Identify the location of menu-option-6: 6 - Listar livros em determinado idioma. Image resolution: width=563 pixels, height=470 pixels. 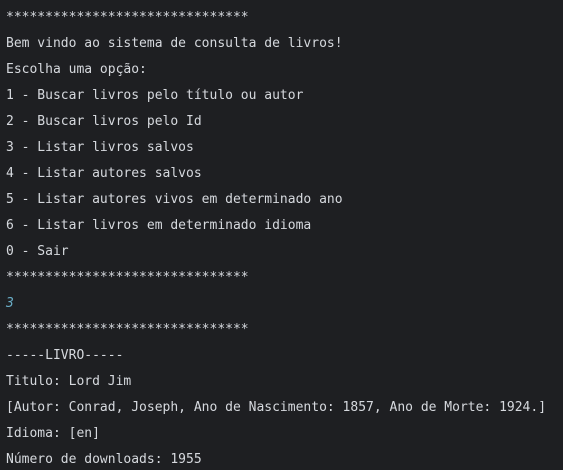
(159, 225).